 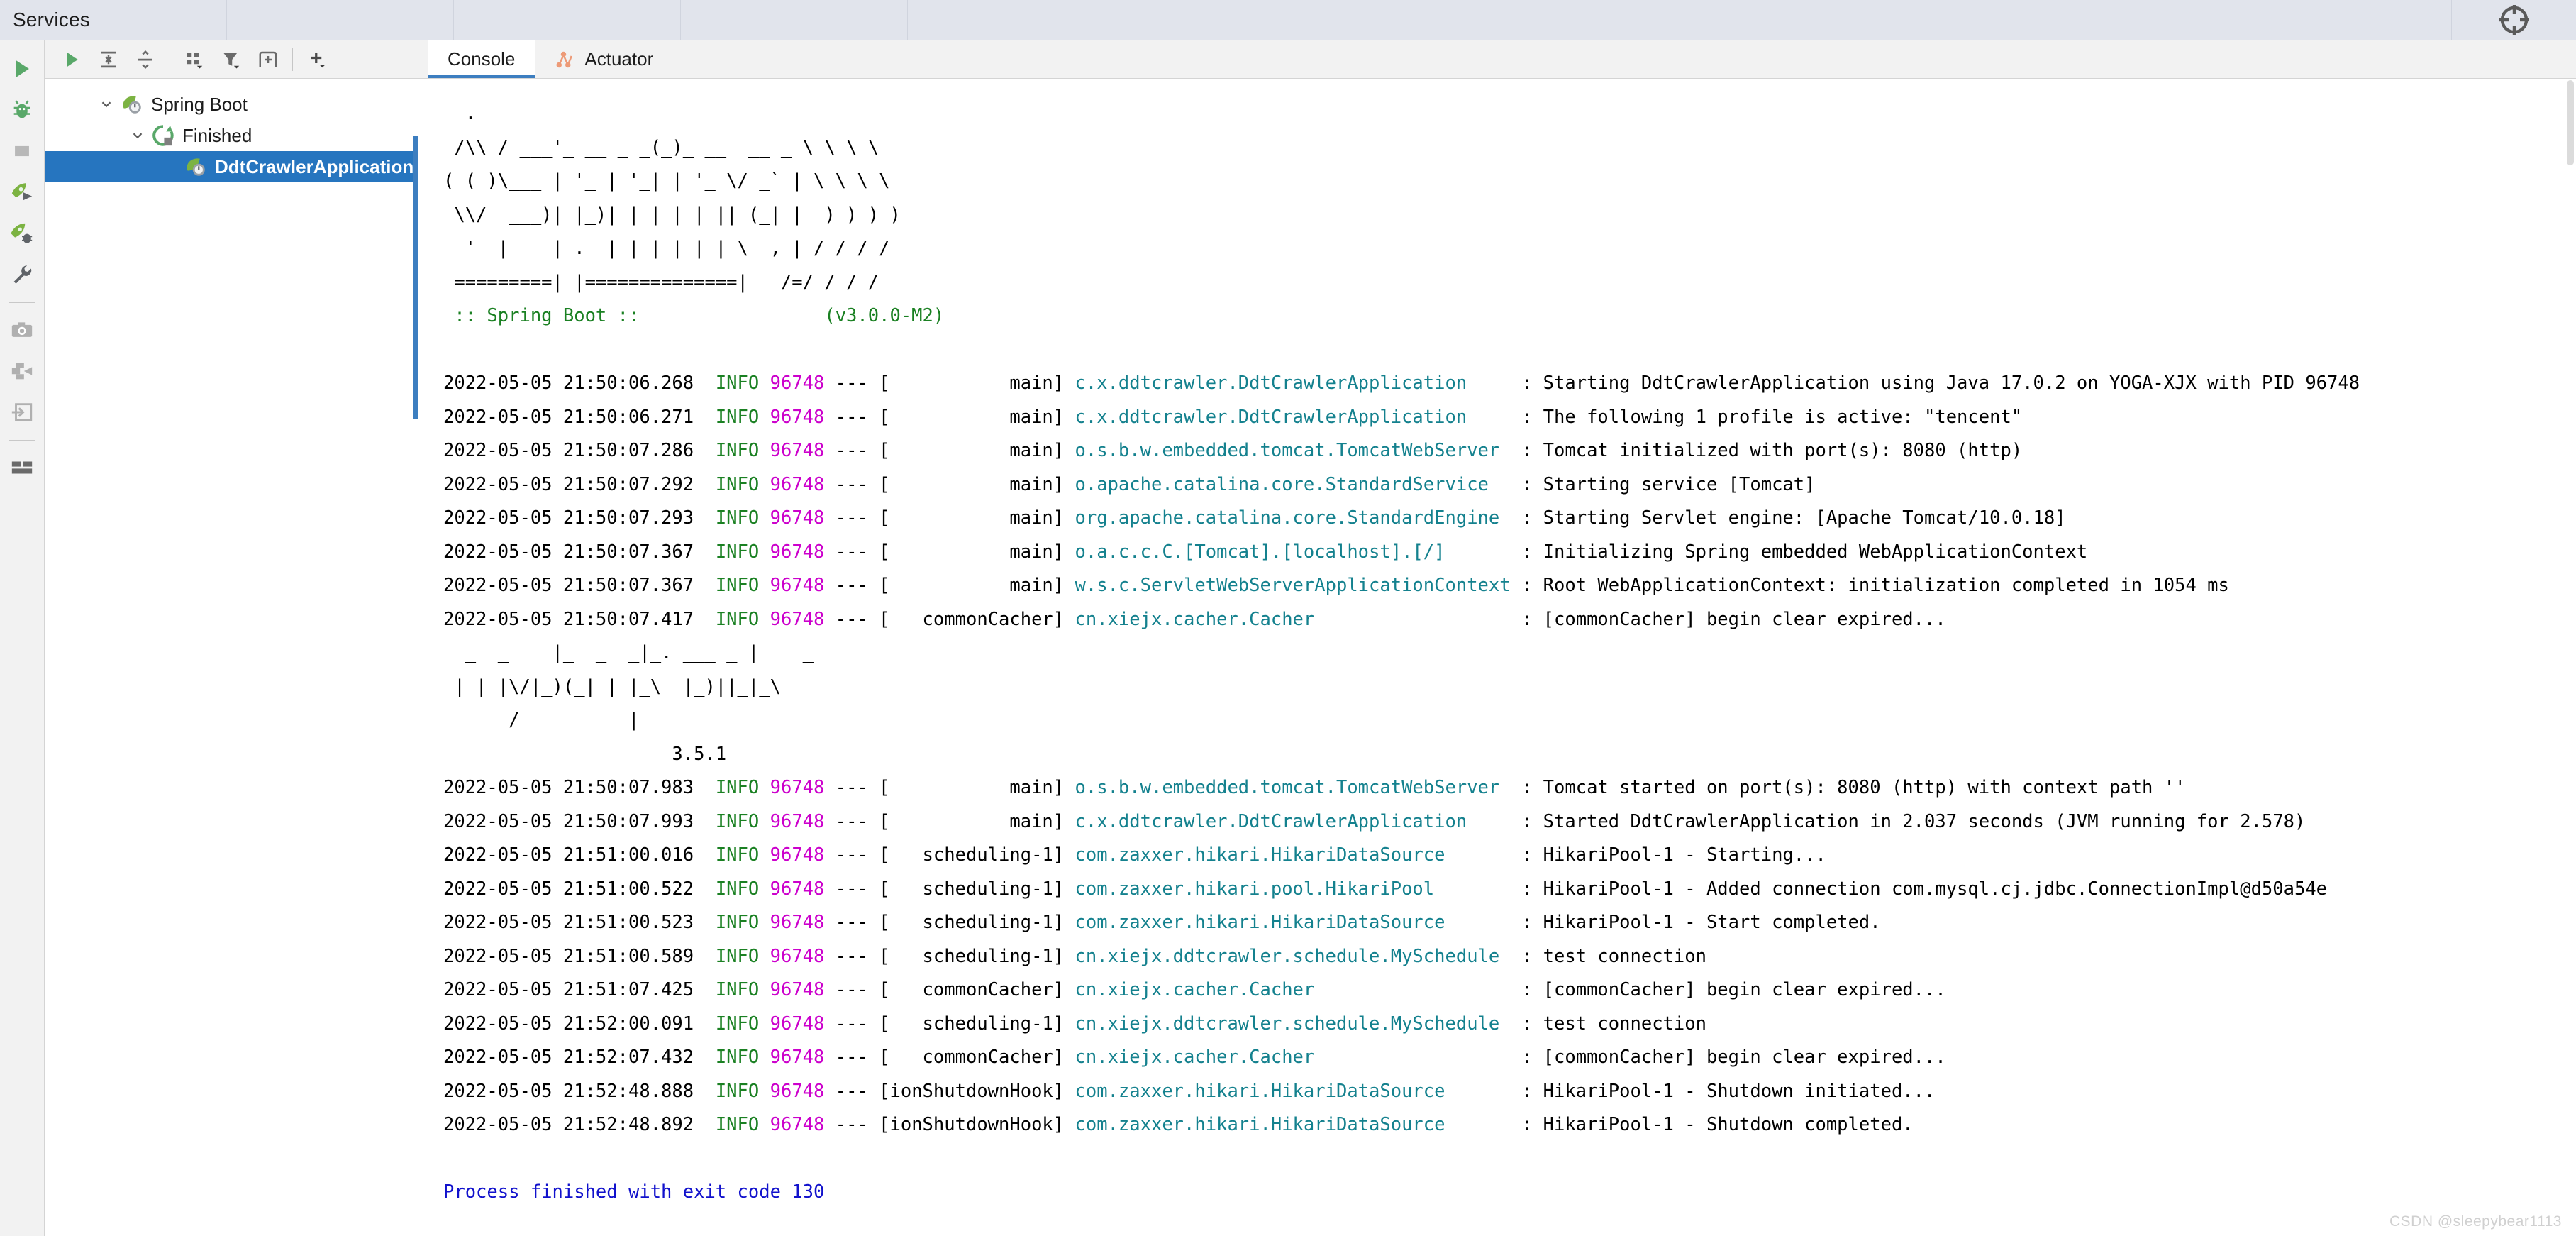 I want to click on collapse-all-icon, so click(x=145, y=60).